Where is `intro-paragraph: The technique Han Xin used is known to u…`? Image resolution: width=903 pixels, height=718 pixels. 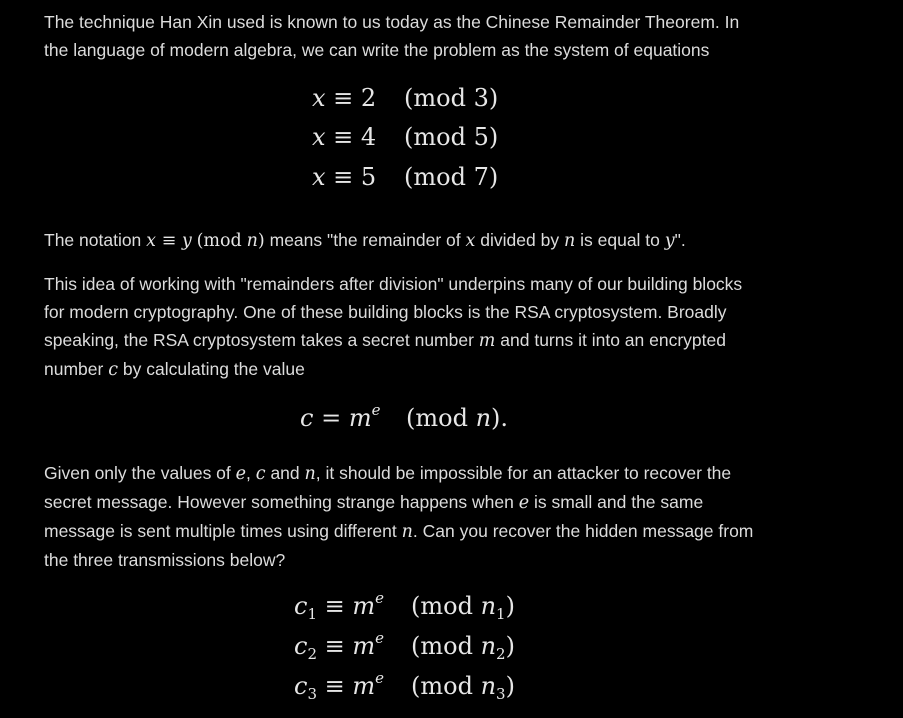 intro-paragraph: The technique Han Xin used is known to u… is located at coordinates (392, 36).